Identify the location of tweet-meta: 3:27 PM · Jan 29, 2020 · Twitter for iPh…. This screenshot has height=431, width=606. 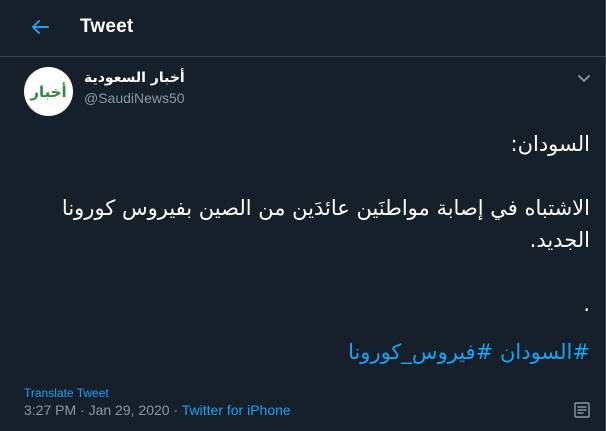
(157, 410).